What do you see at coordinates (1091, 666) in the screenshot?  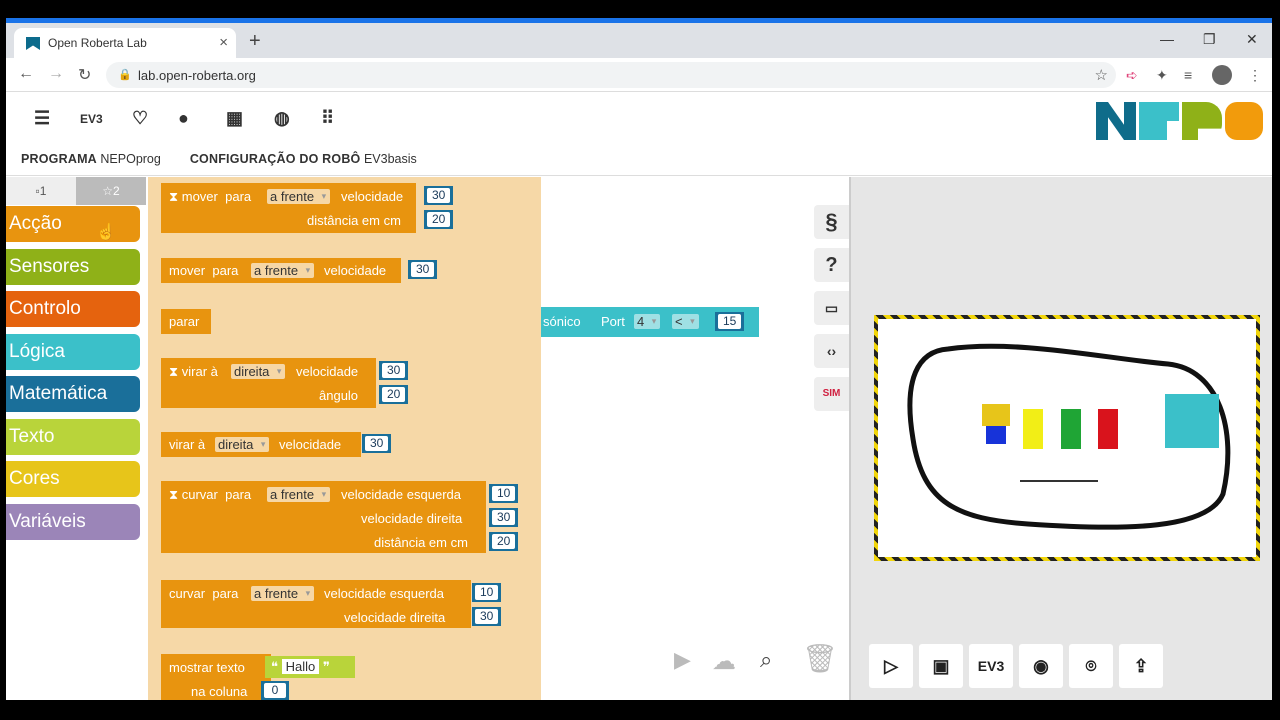 I see `sim-location-icon: ⌾` at bounding box center [1091, 666].